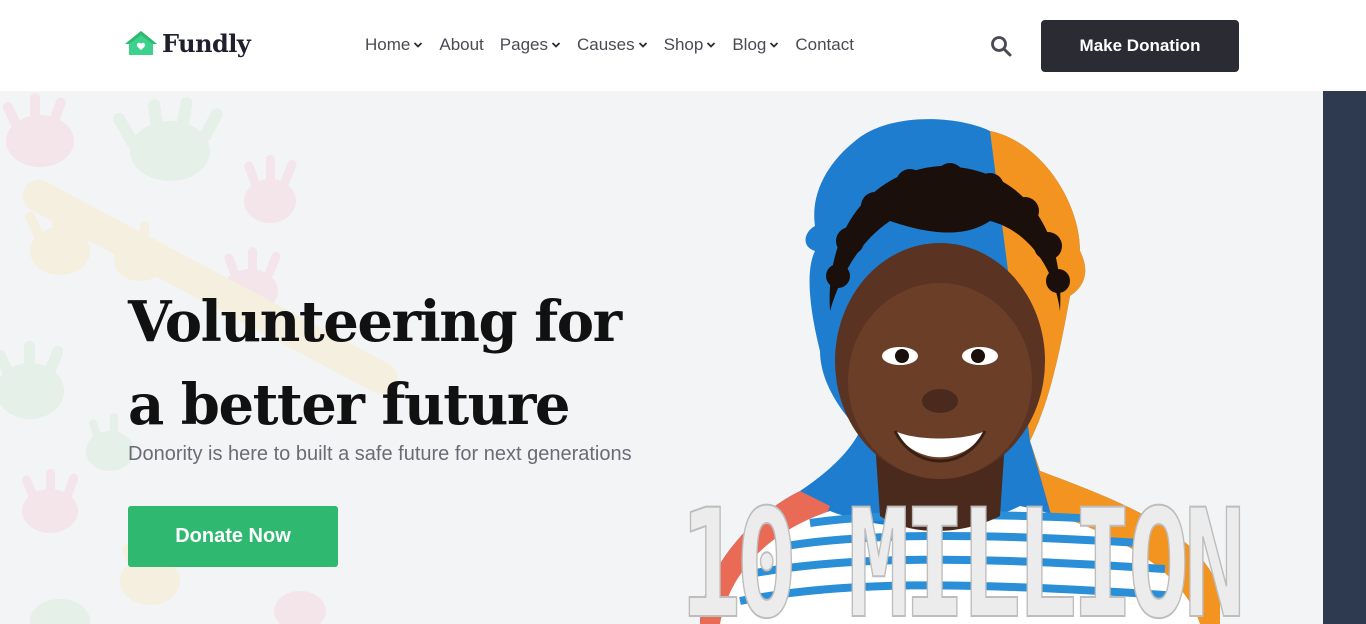  I want to click on nav-item-pages: Pages, so click(530, 45).